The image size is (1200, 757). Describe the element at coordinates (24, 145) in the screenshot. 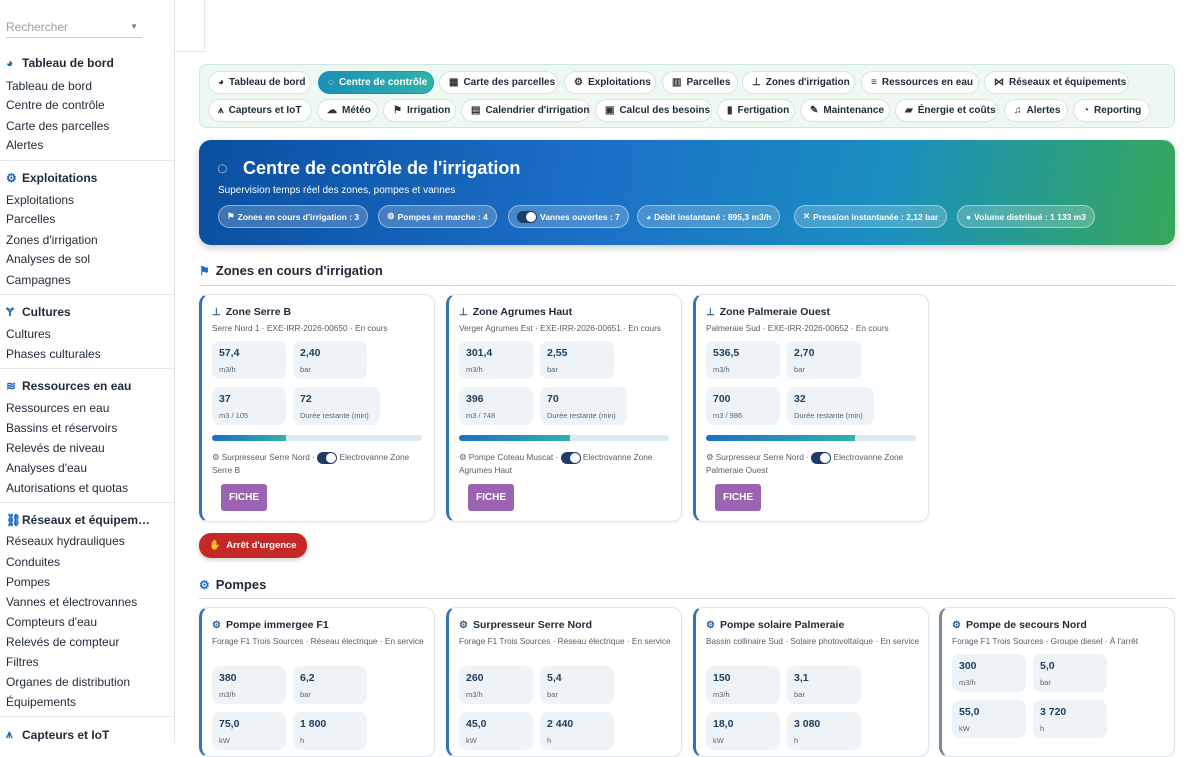

I see `sidebar-item: Alertes` at that location.